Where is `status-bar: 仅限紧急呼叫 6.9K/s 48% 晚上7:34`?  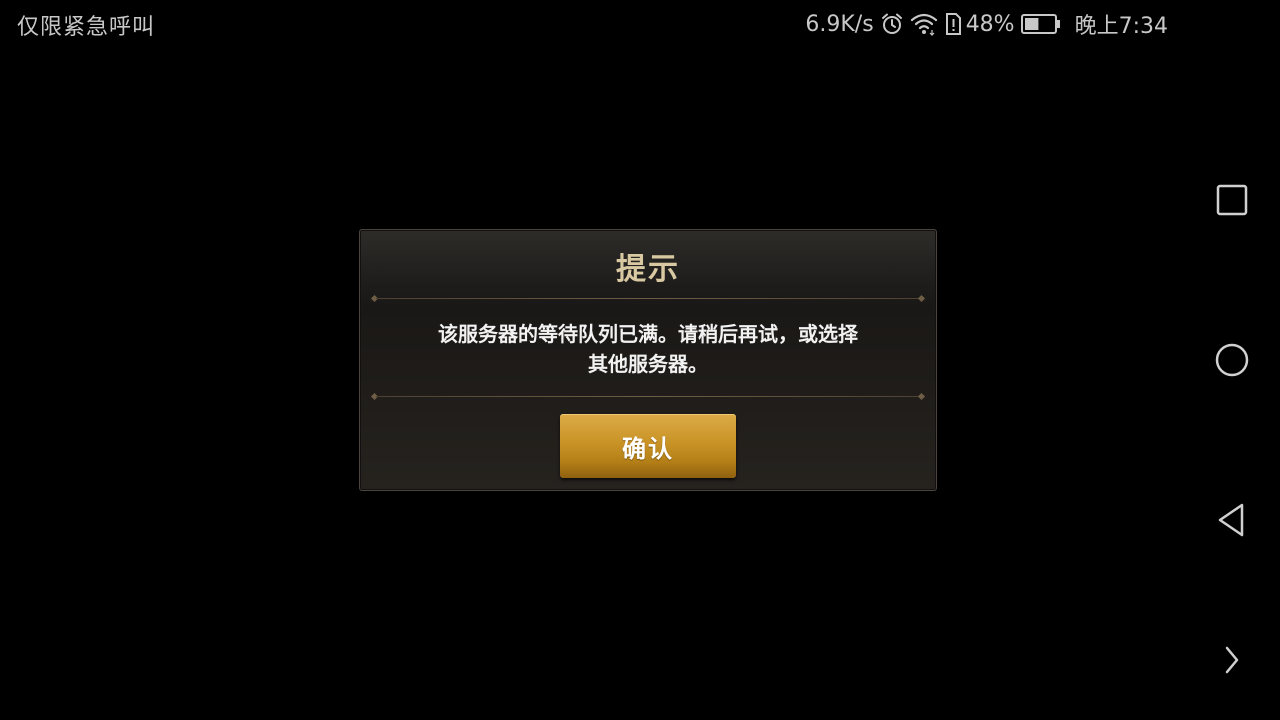
status-bar: 仅限紧急呼叫 6.9K/s 48% 晚上7:34 is located at coordinates (590, 24).